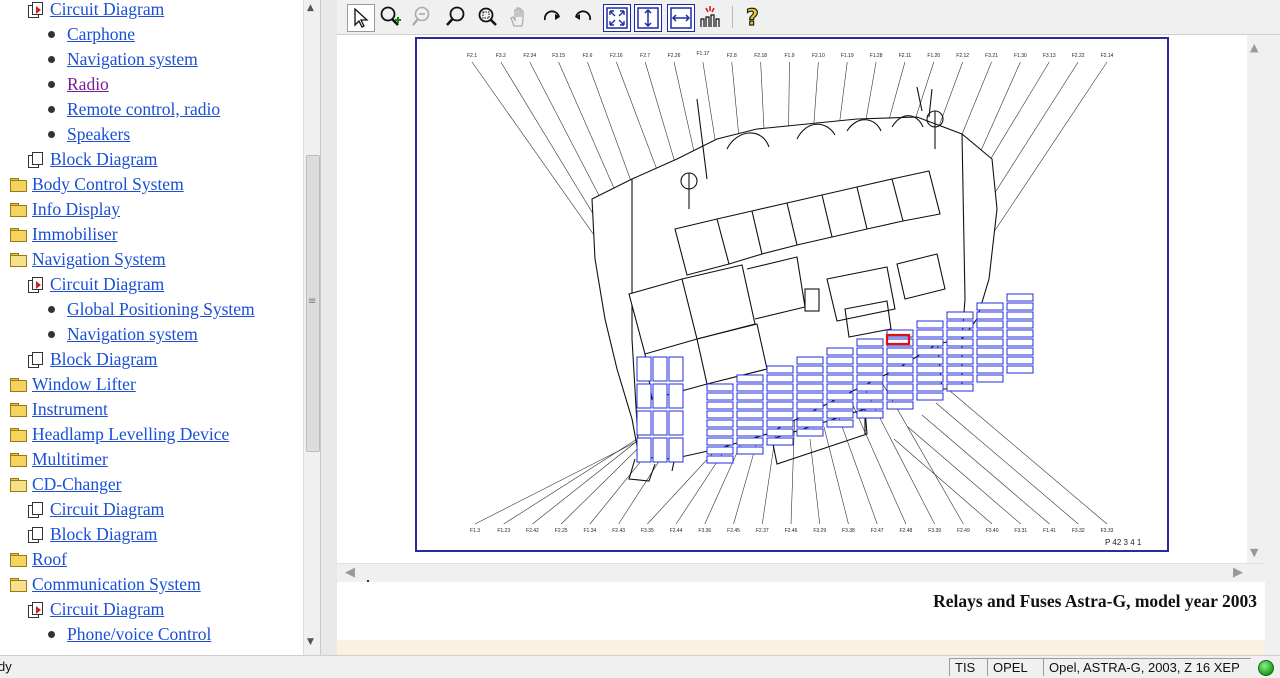 The width and height of the screenshot is (1280, 678). Describe the element at coordinates (78, 84) in the screenshot. I see `tree-item-radio: Radio` at that location.